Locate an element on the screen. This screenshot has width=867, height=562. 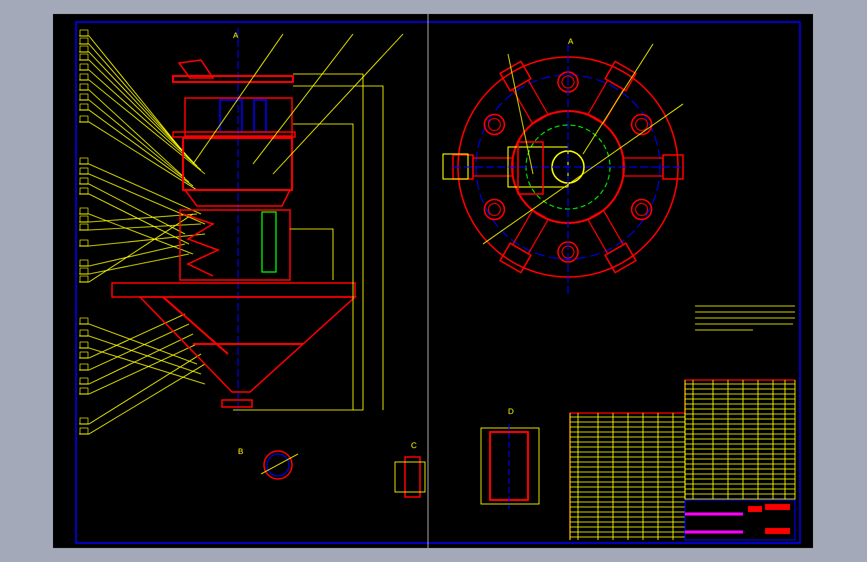
section-label: D is located at coordinates (511, 411).